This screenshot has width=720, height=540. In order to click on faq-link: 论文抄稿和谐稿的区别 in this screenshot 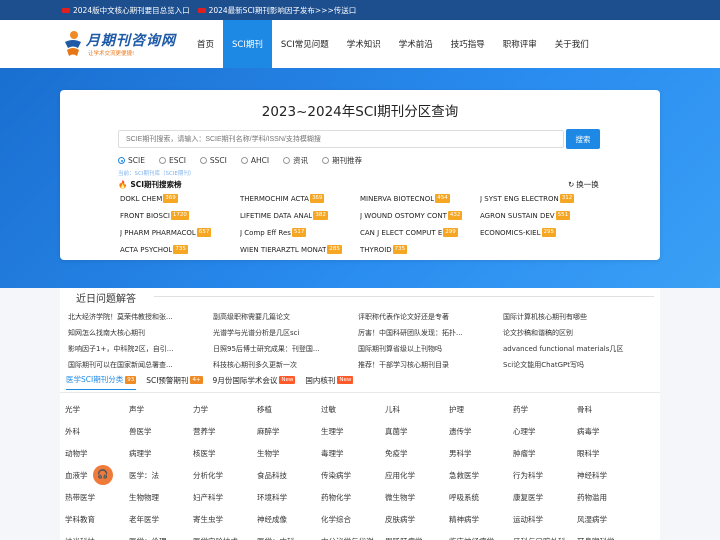, I will do `click(575, 333)`.